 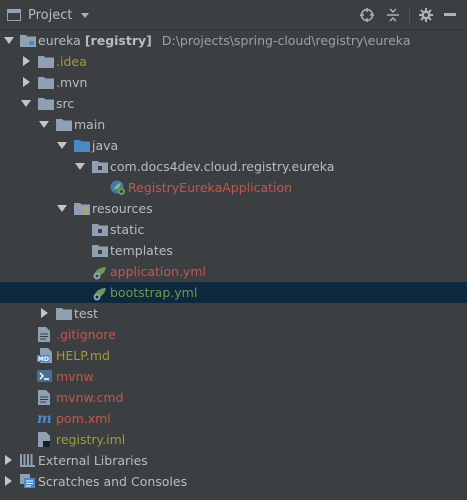 What do you see at coordinates (65, 103) in the screenshot?
I see `tree-item-label: src` at bounding box center [65, 103].